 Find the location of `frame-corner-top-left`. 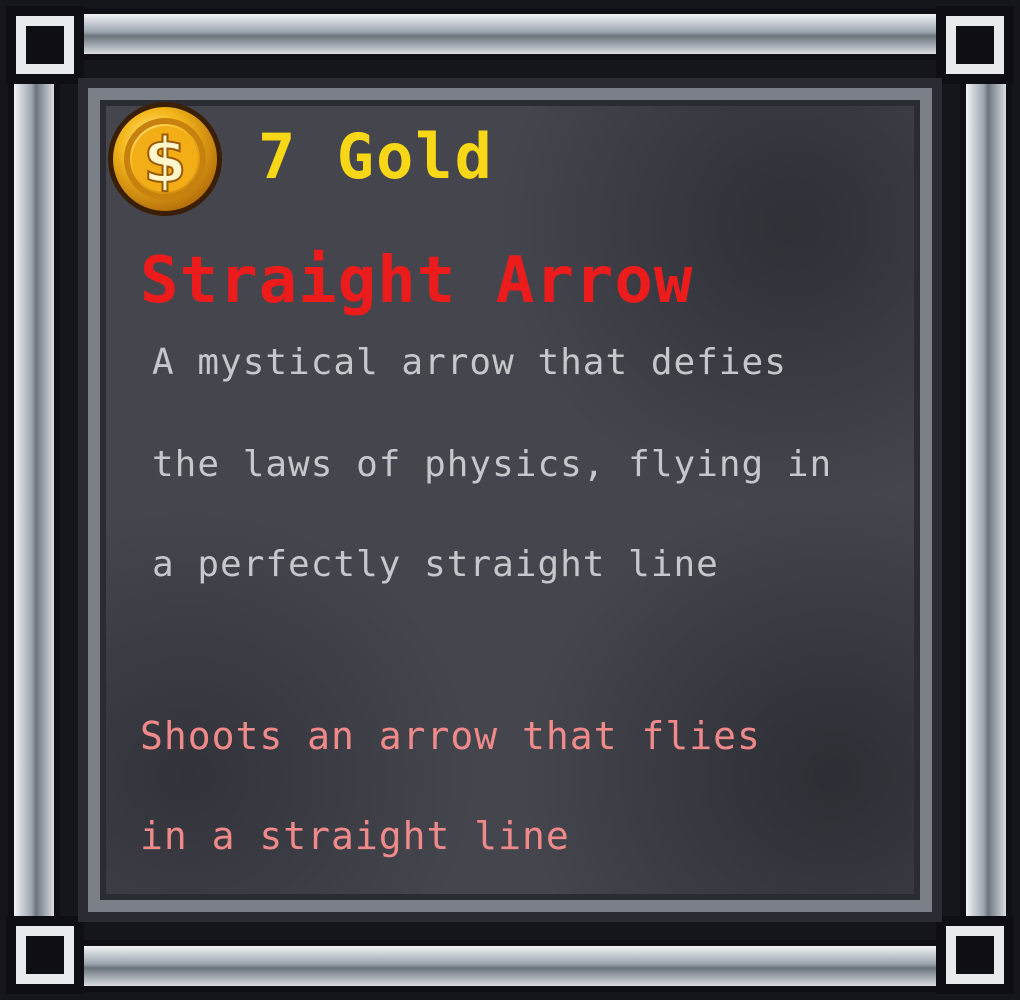

frame-corner-top-left is located at coordinates (45, 45).